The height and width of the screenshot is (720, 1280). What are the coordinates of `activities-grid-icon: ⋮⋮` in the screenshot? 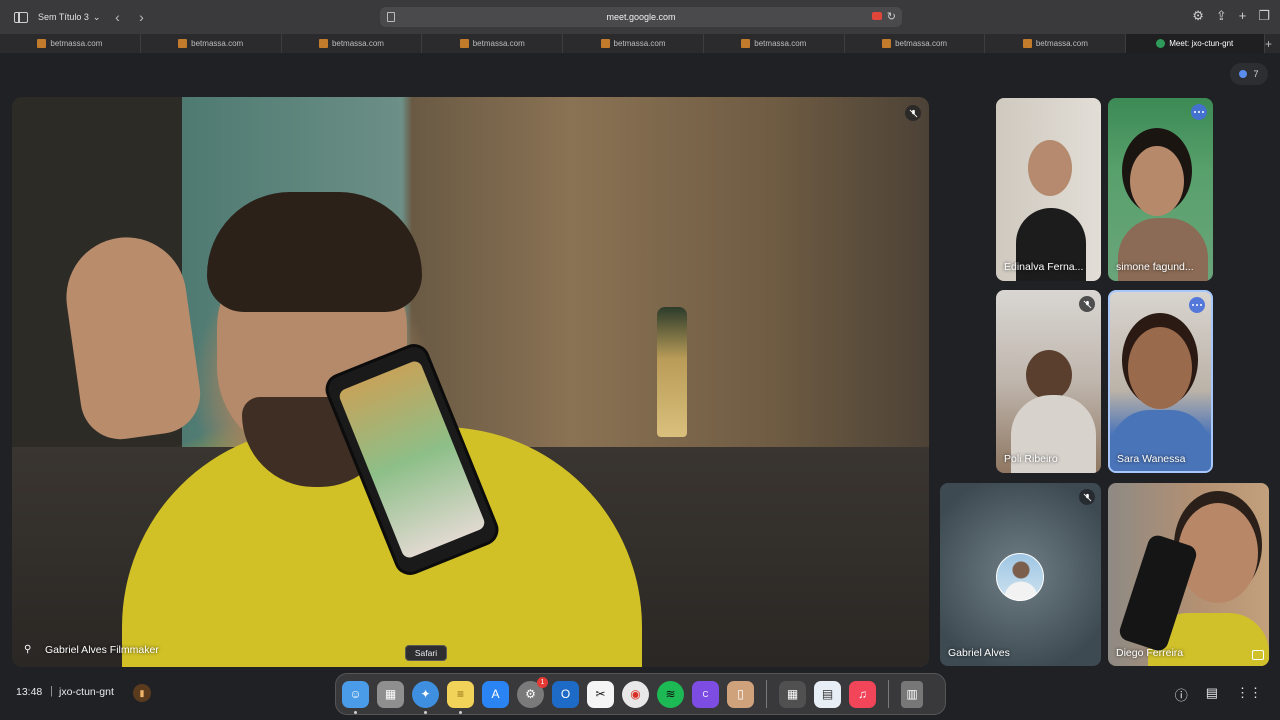 It's located at (1249, 694).